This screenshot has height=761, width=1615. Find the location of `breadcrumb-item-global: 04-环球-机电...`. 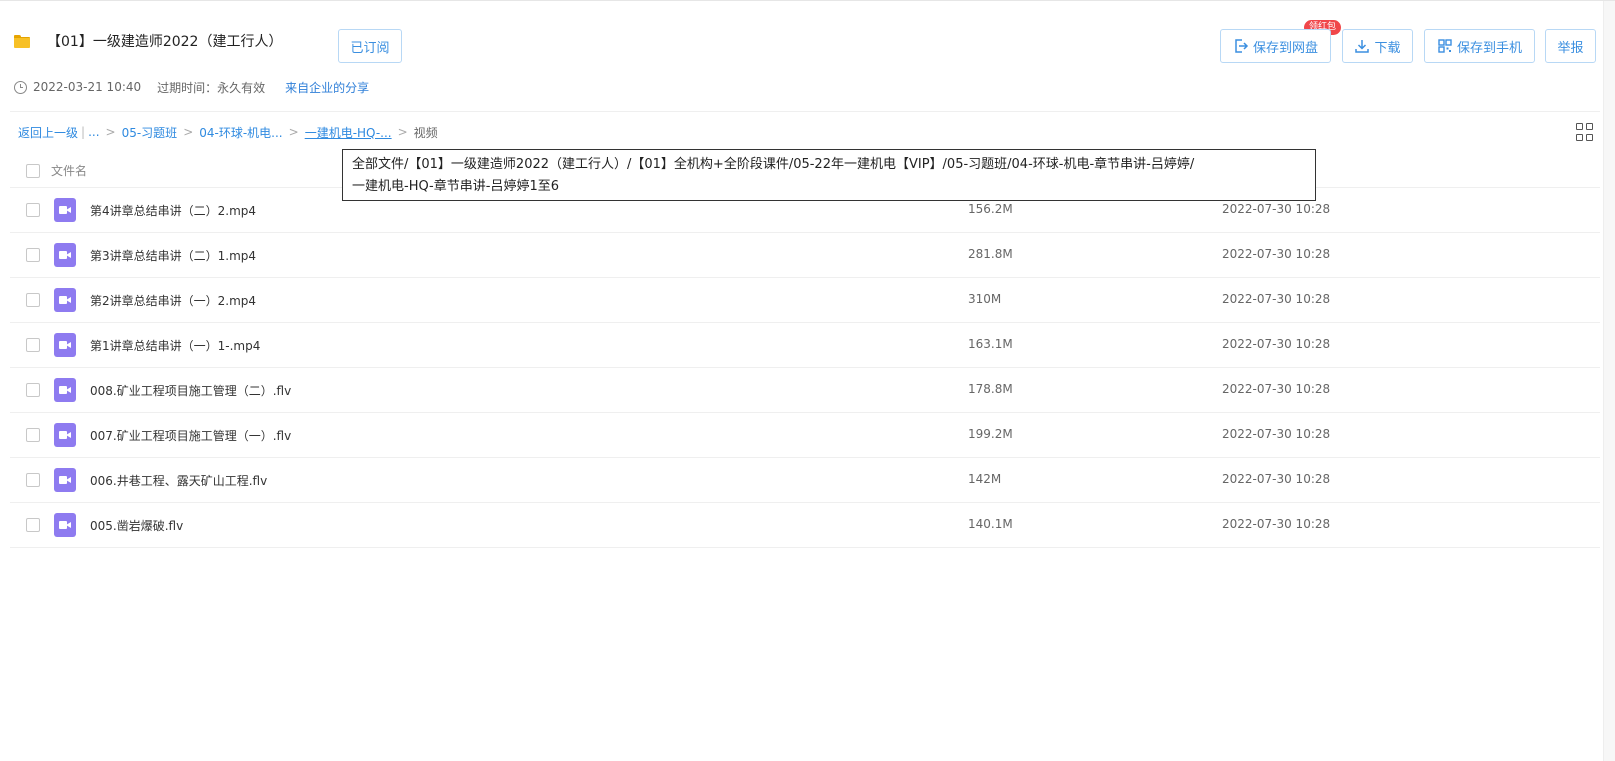

breadcrumb-item-global: 04-环球-机电... is located at coordinates (240, 132).